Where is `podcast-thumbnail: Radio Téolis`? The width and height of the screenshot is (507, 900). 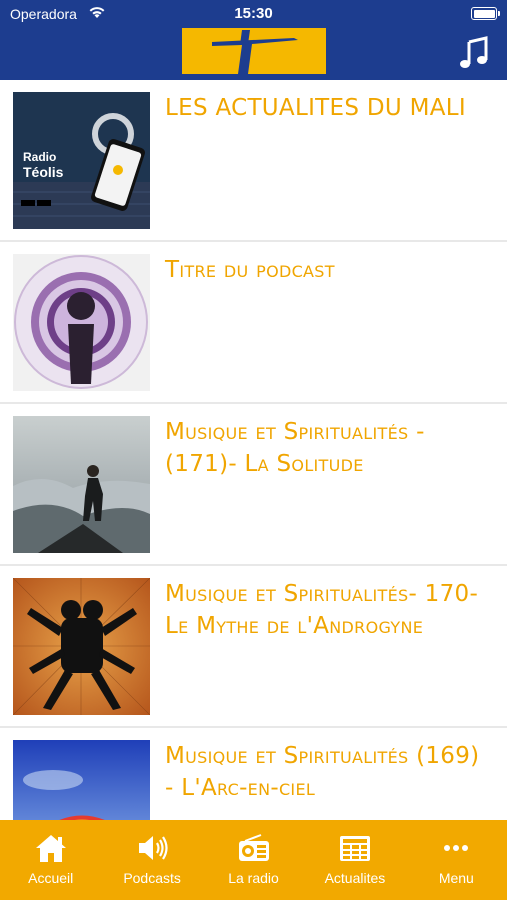 podcast-thumbnail: Radio Téolis is located at coordinates (81, 160).